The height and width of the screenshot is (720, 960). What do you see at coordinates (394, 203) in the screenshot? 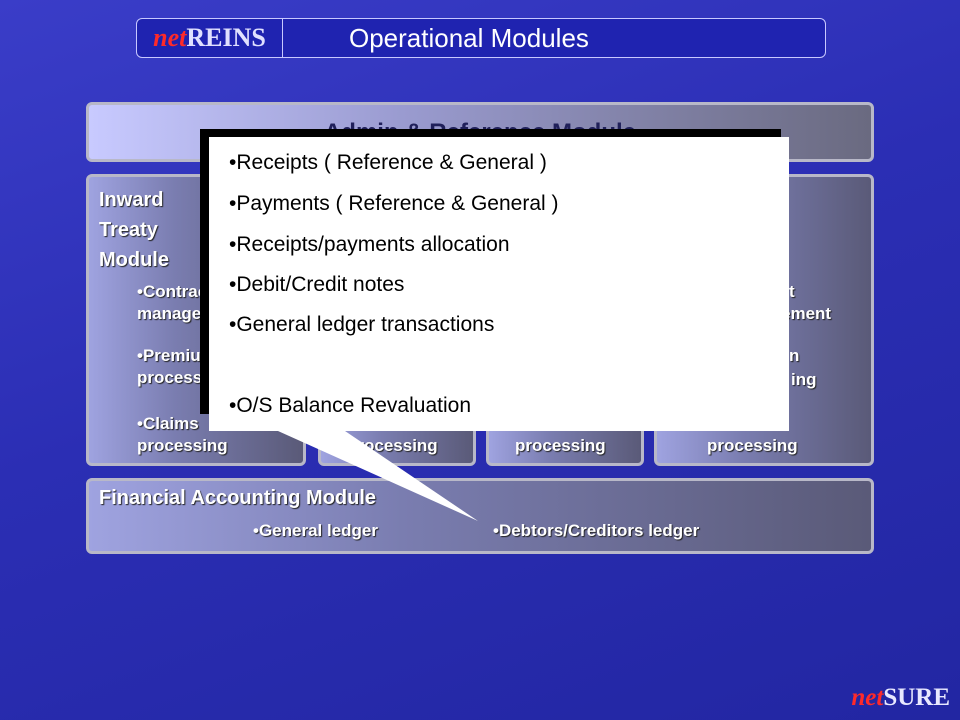
I see `callout-item: •Payments ( Reference & General )` at bounding box center [394, 203].